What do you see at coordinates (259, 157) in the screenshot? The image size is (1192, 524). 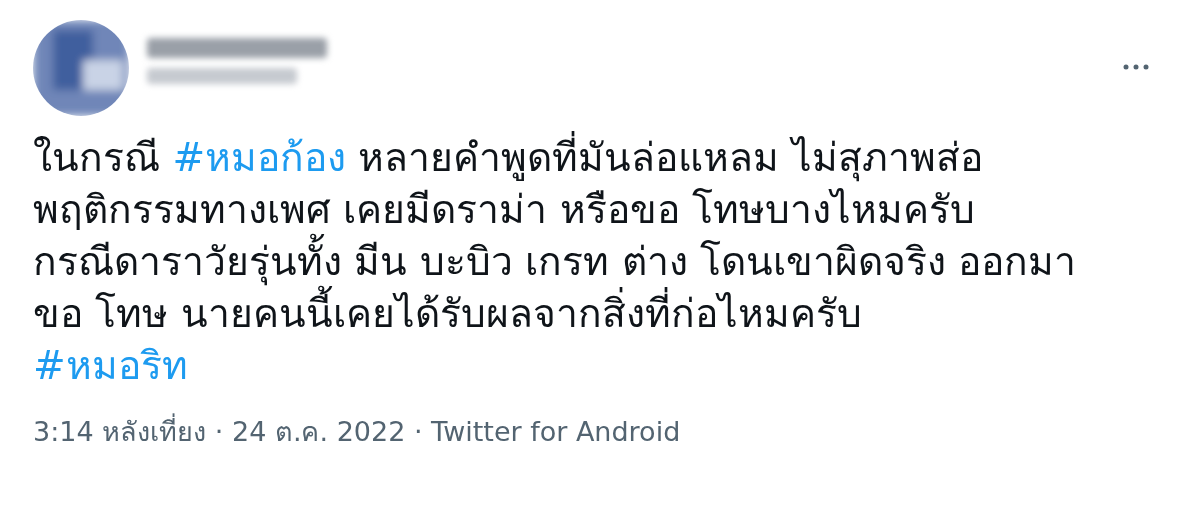 I see `hashtag-link: #หมอก้อง` at bounding box center [259, 157].